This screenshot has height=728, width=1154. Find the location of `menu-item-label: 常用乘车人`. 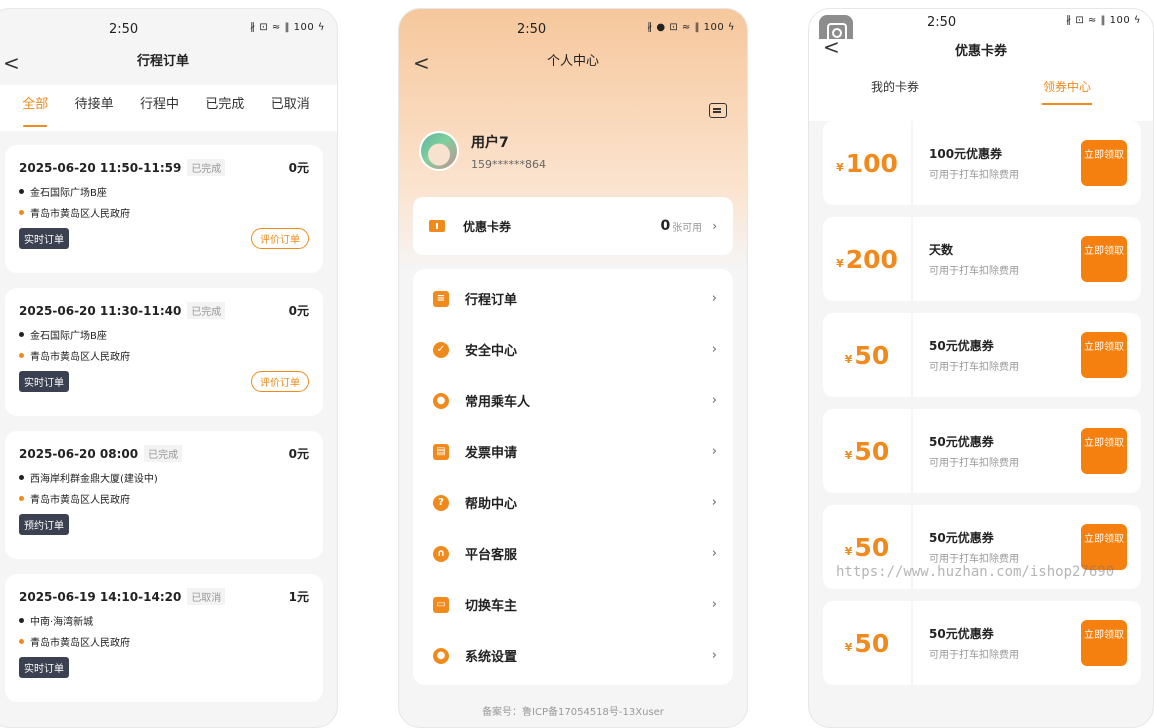

menu-item-label: 常用乘车人 is located at coordinates (498, 402).